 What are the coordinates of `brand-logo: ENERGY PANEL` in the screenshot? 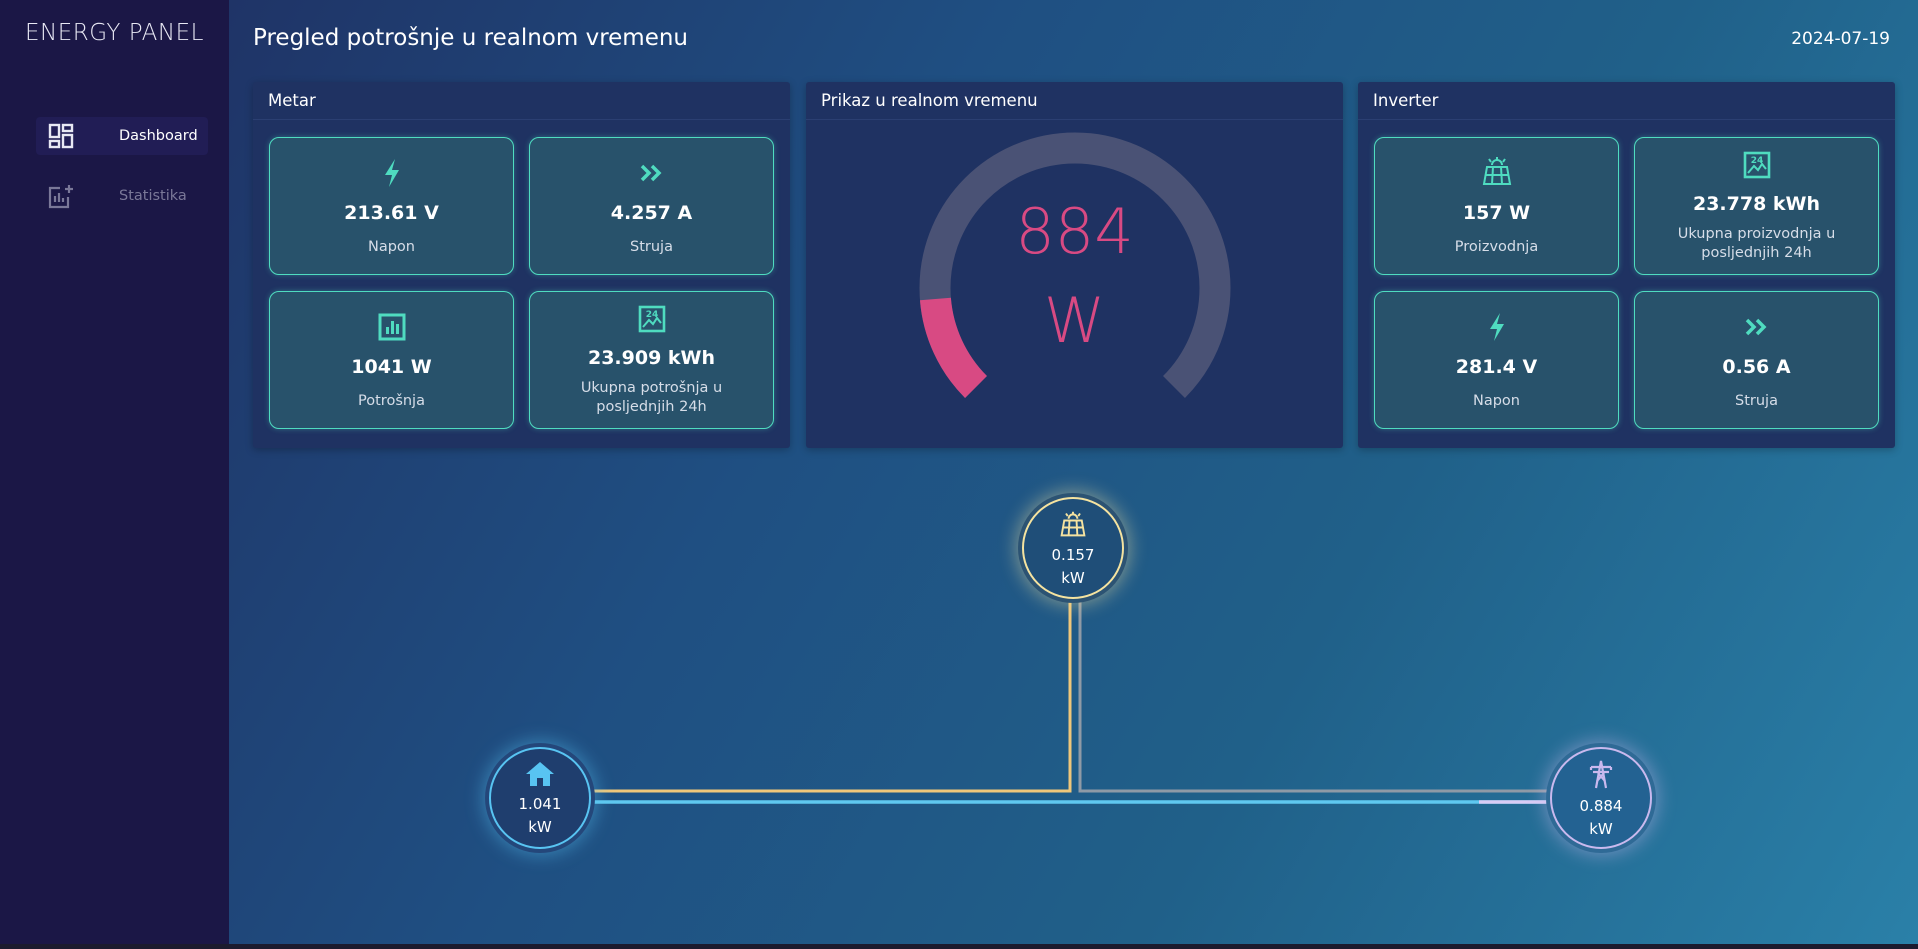 It's located at (114, 33).